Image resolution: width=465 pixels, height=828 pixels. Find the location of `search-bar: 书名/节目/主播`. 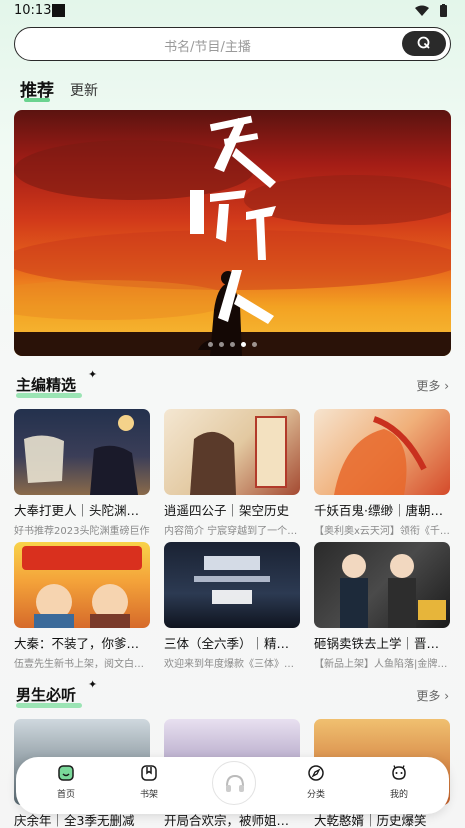

search-bar: 书名/节目/主播 is located at coordinates (232, 44).